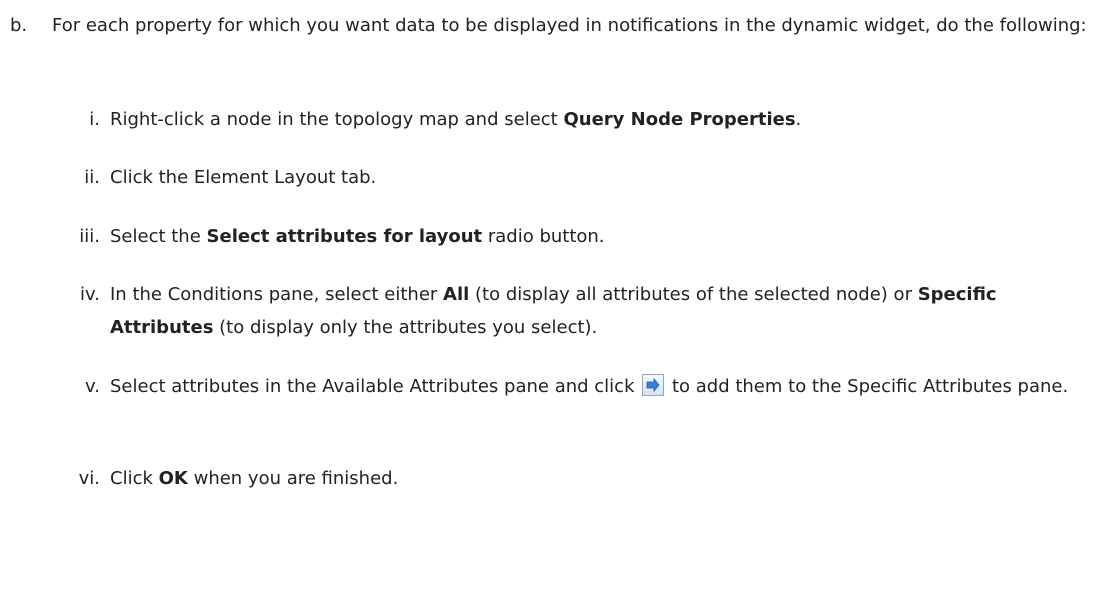 The width and height of the screenshot is (1112, 605). I want to click on sub-step-marker: iii., so click(89, 236).